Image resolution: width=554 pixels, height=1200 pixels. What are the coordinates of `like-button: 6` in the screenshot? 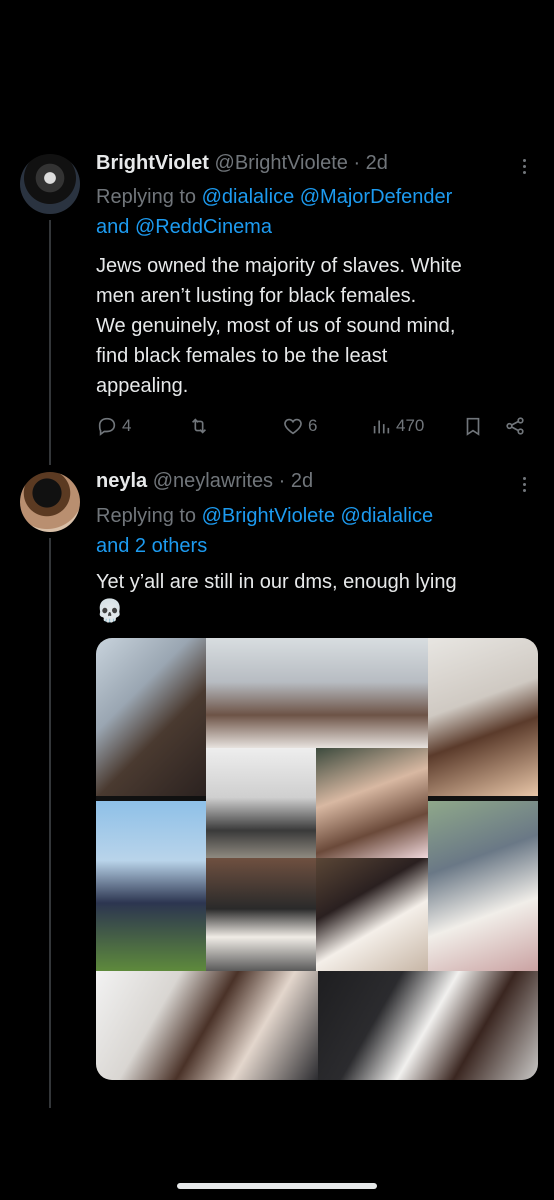 It's located at (299, 426).